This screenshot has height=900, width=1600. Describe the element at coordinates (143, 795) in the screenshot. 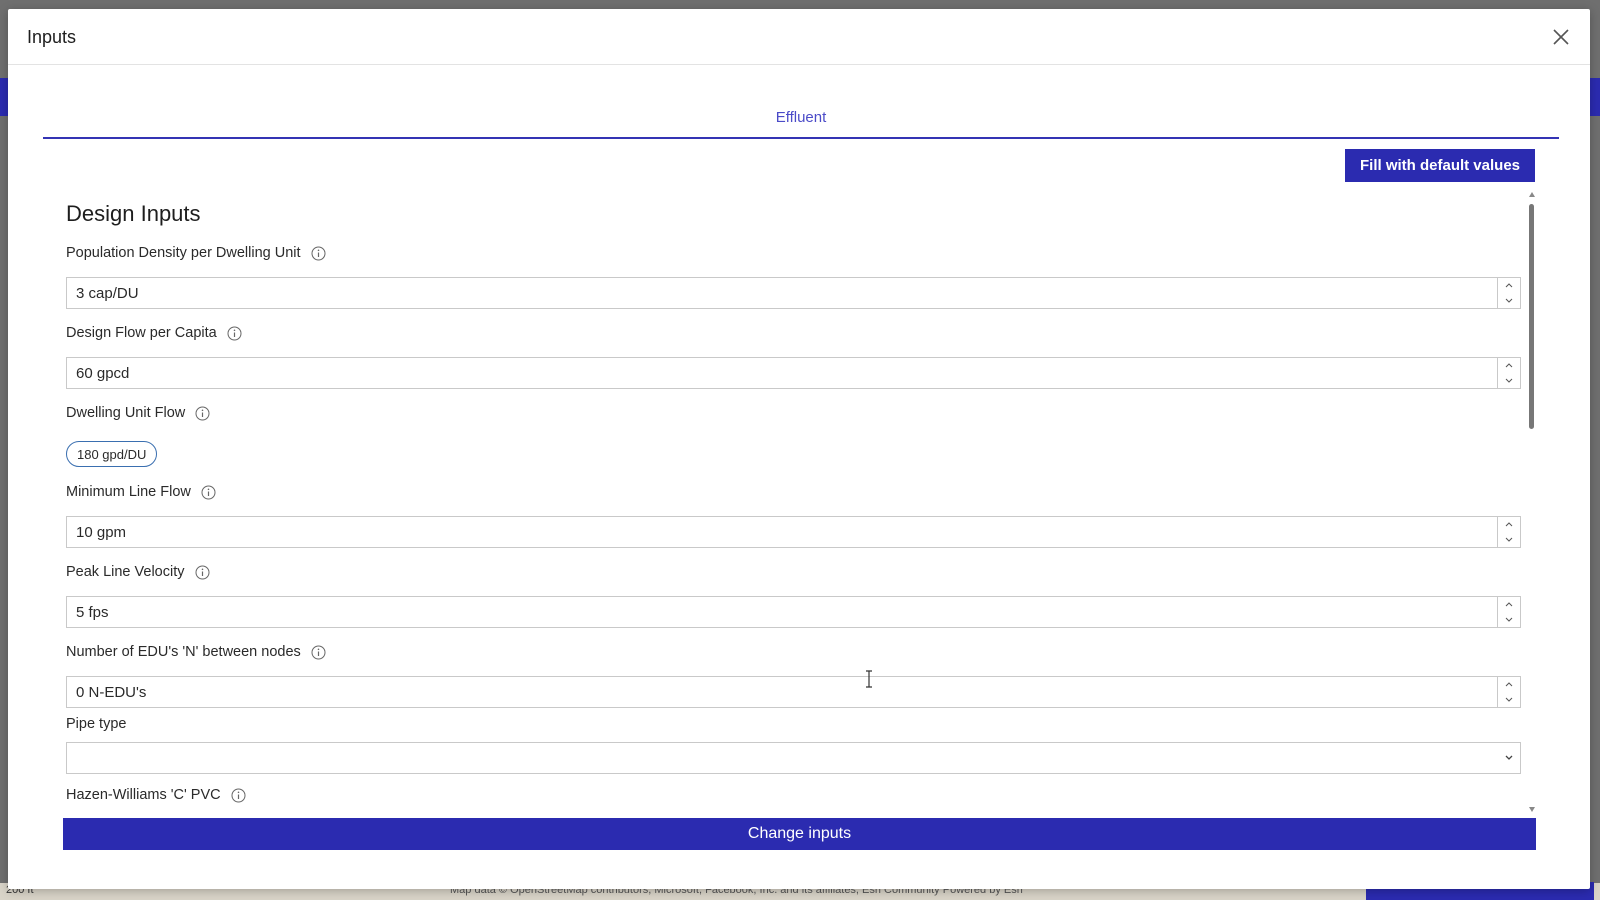

I see `field-label-text: Hazen-Williams 'C' PVC` at that location.